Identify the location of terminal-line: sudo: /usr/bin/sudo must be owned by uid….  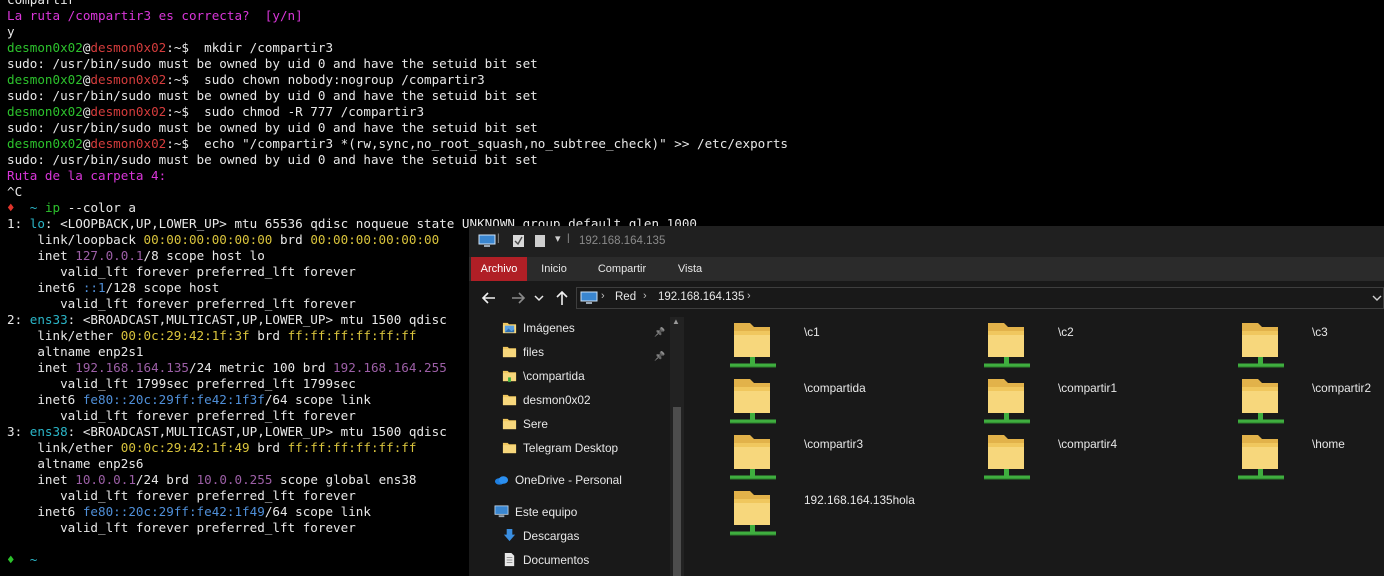
(272, 128).